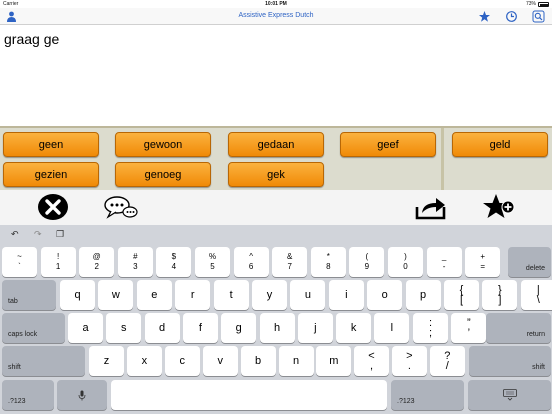  I want to click on app-title: Assistive Express Dutch, so click(276, 15).